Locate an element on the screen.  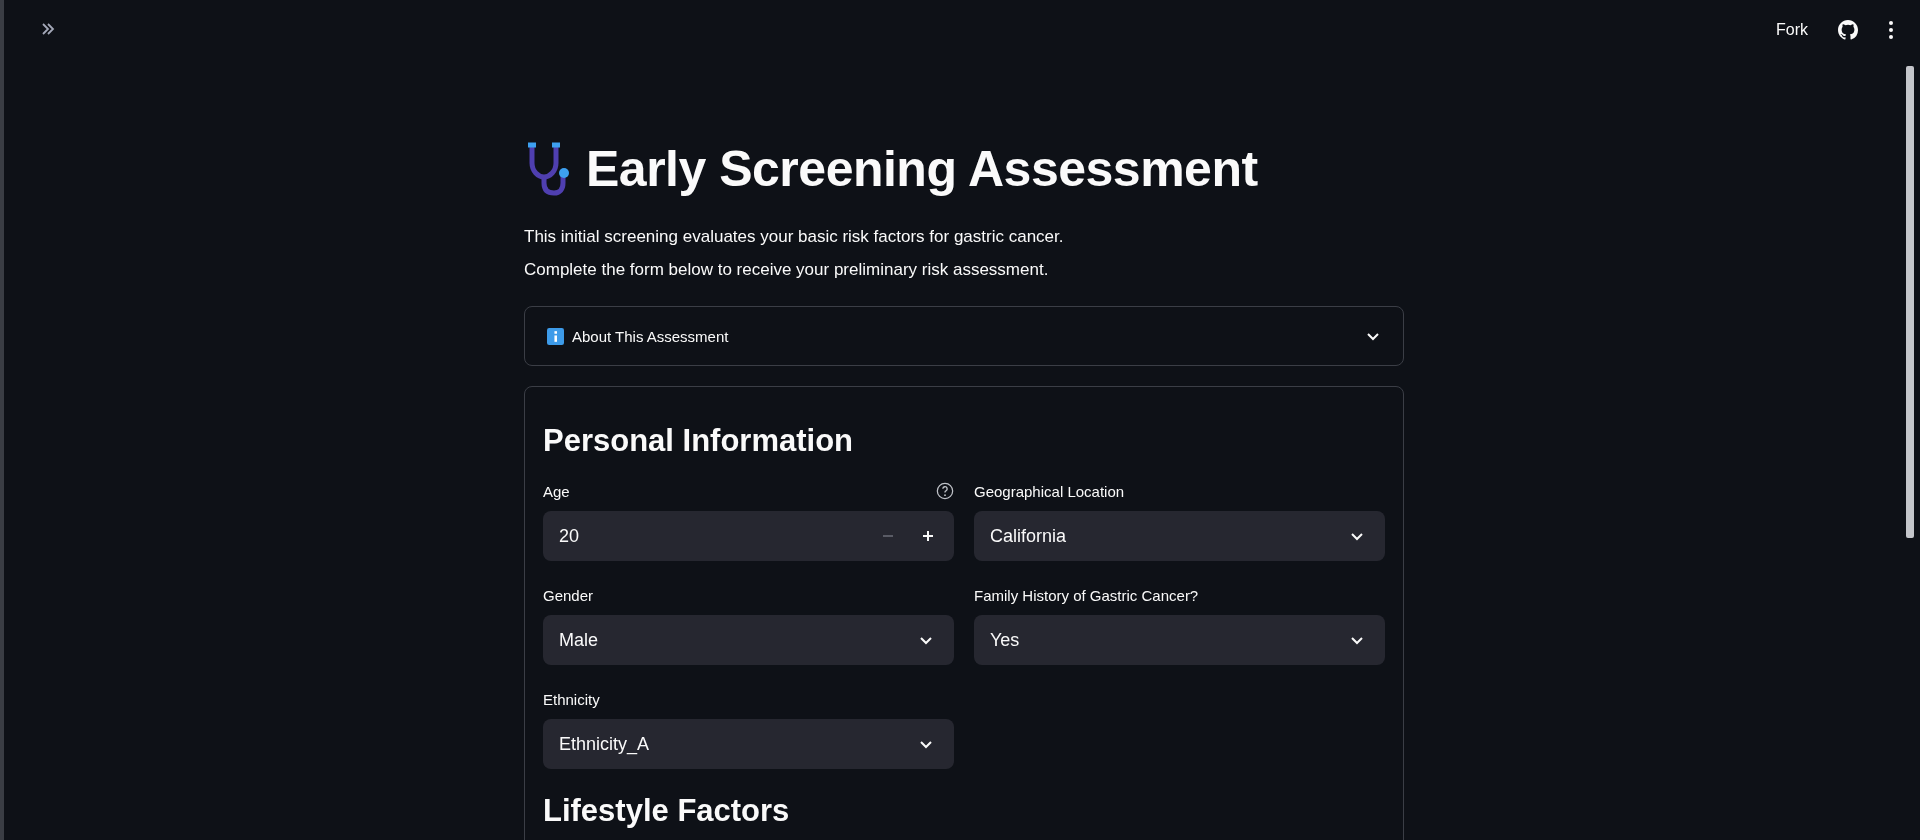
plus-icon is located at coordinates (928, 536).